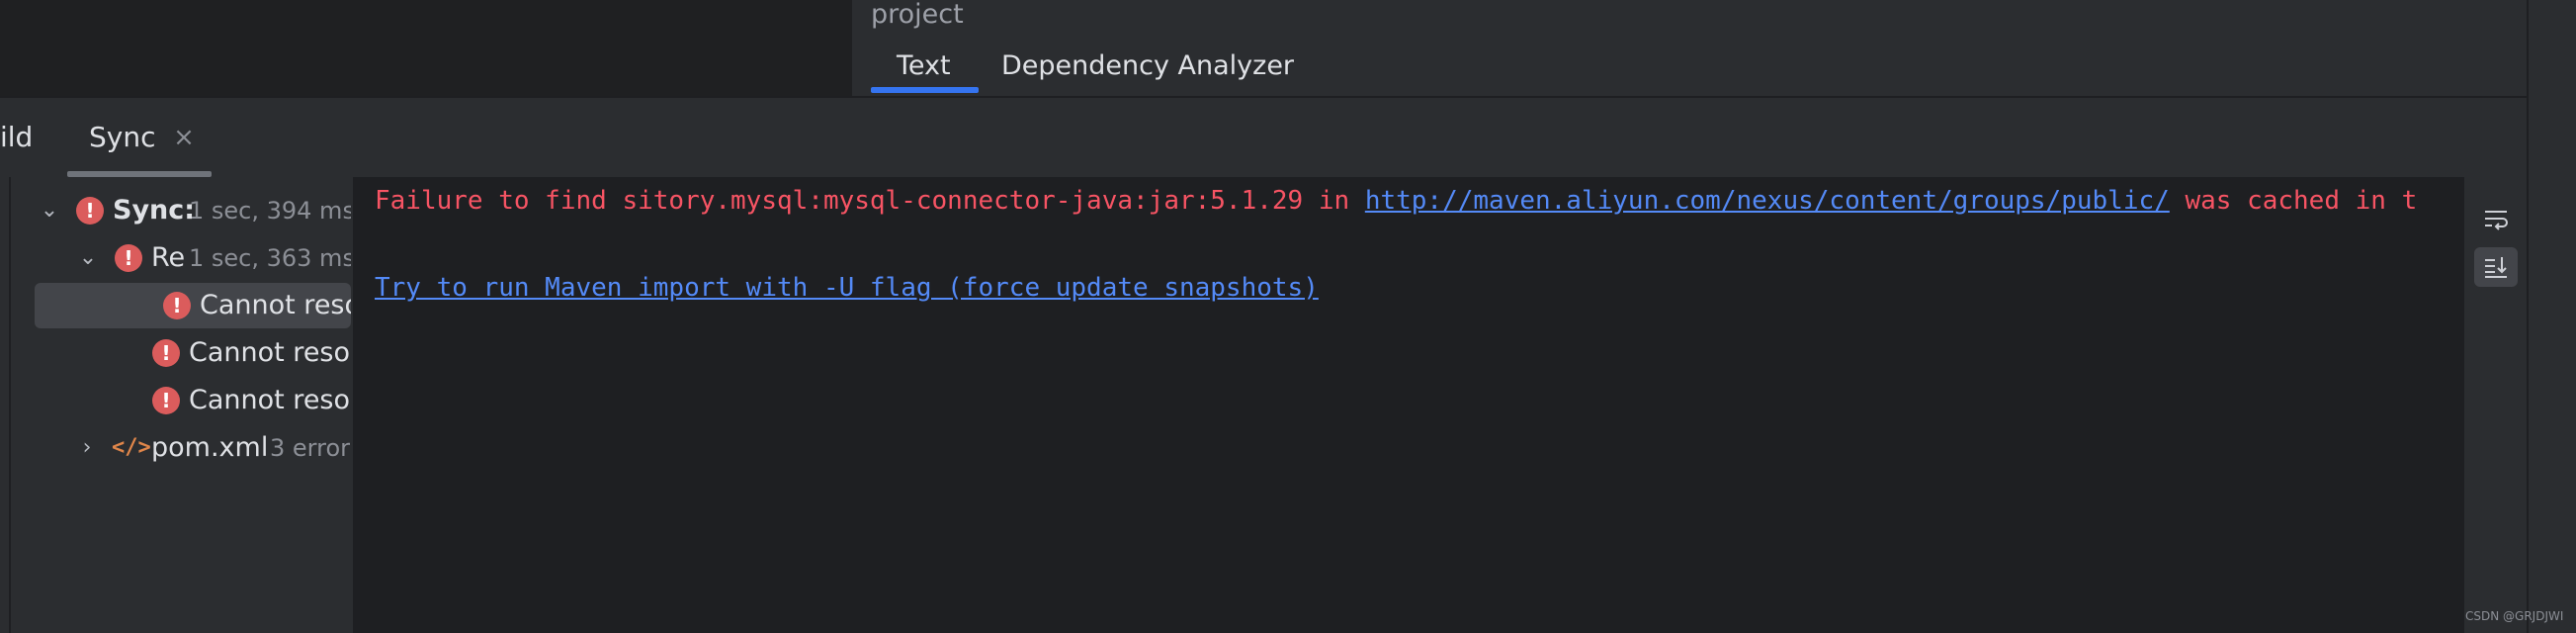  I want to click on tree-gutter, so click(5, 405).